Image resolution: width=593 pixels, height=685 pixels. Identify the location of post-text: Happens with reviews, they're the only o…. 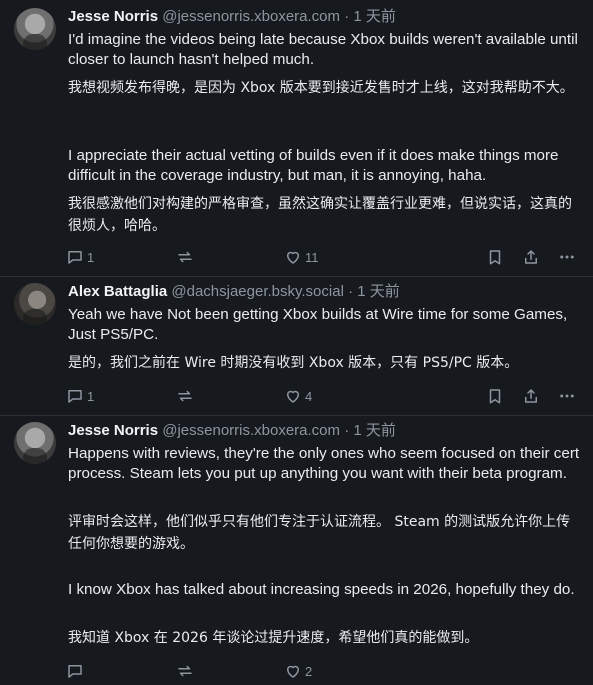
(324, 463).